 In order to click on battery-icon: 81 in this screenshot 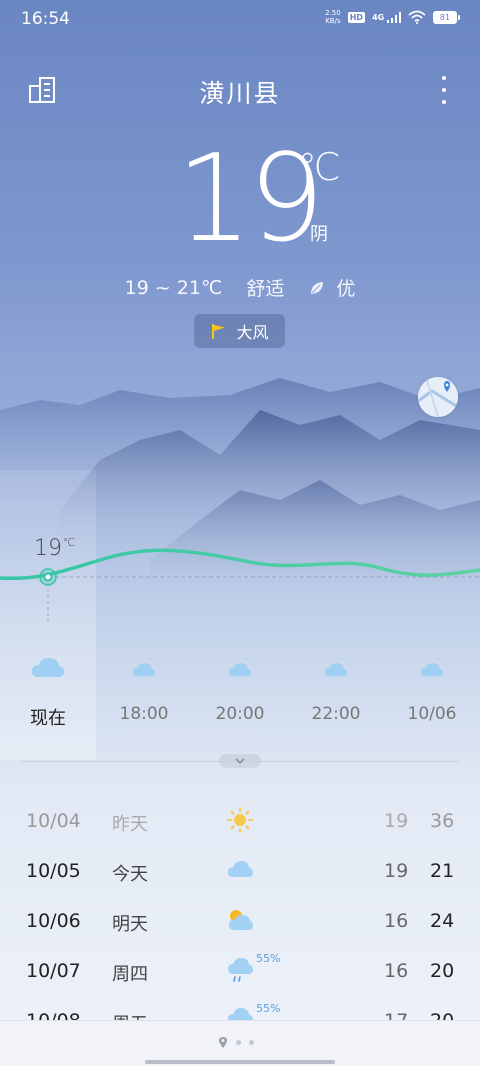, I will do `click(446, 17)`.